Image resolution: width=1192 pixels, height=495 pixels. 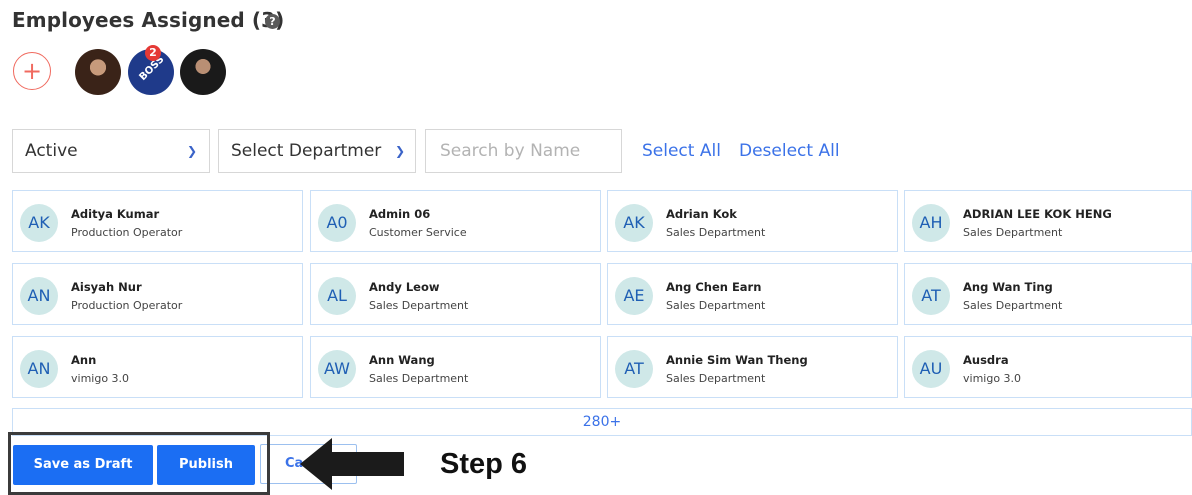 What do you see at coordinates (789, 151) in the screenshot?
I see `deselect-all-link: Deselect All` at bounding box center [789, 151].